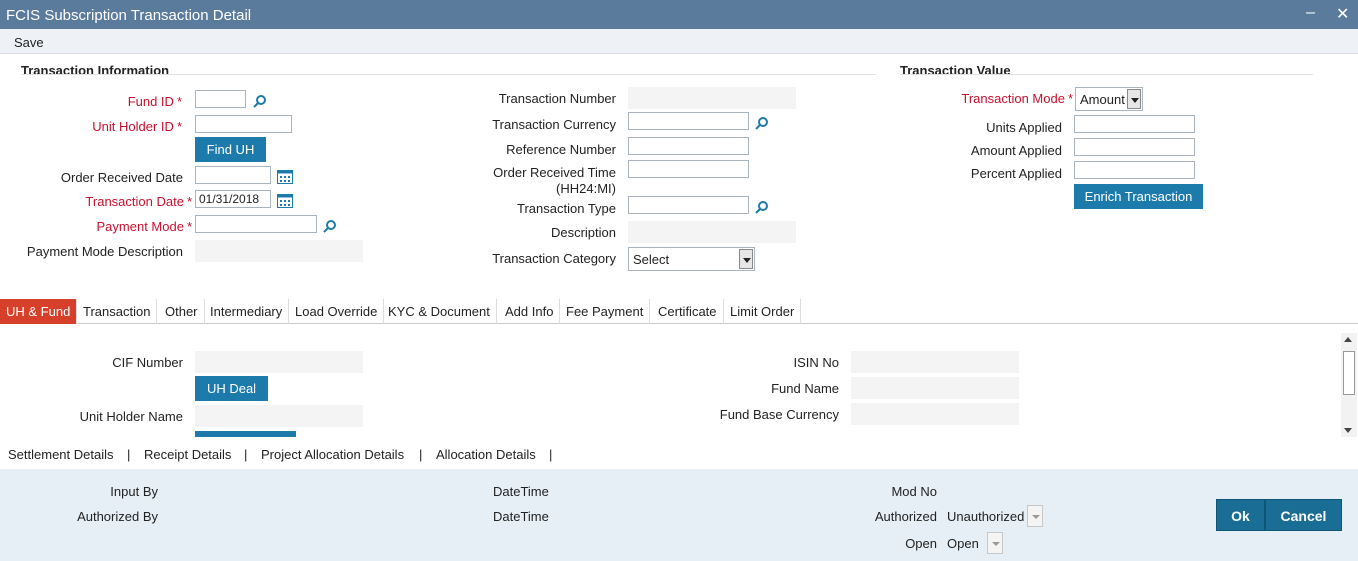 The image size is (1358, 561). I want to click on payment-mode-description-field, so click(279, 251).